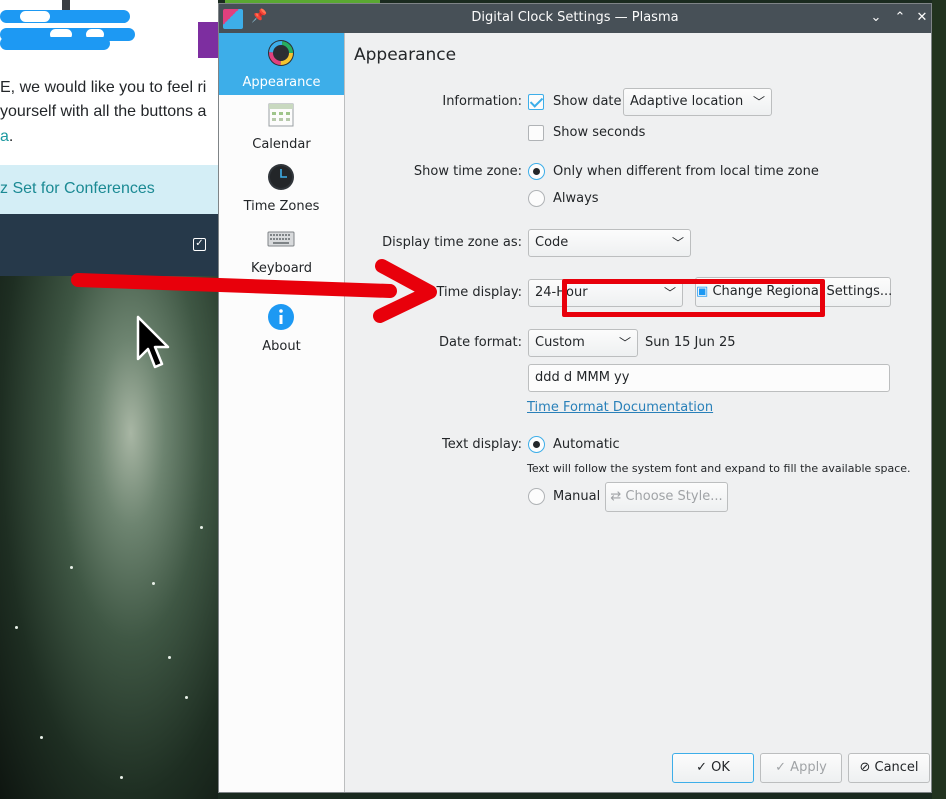 The image size is (946, 799). I want to click on ok-button: ✓ OK, so click(713, 768).